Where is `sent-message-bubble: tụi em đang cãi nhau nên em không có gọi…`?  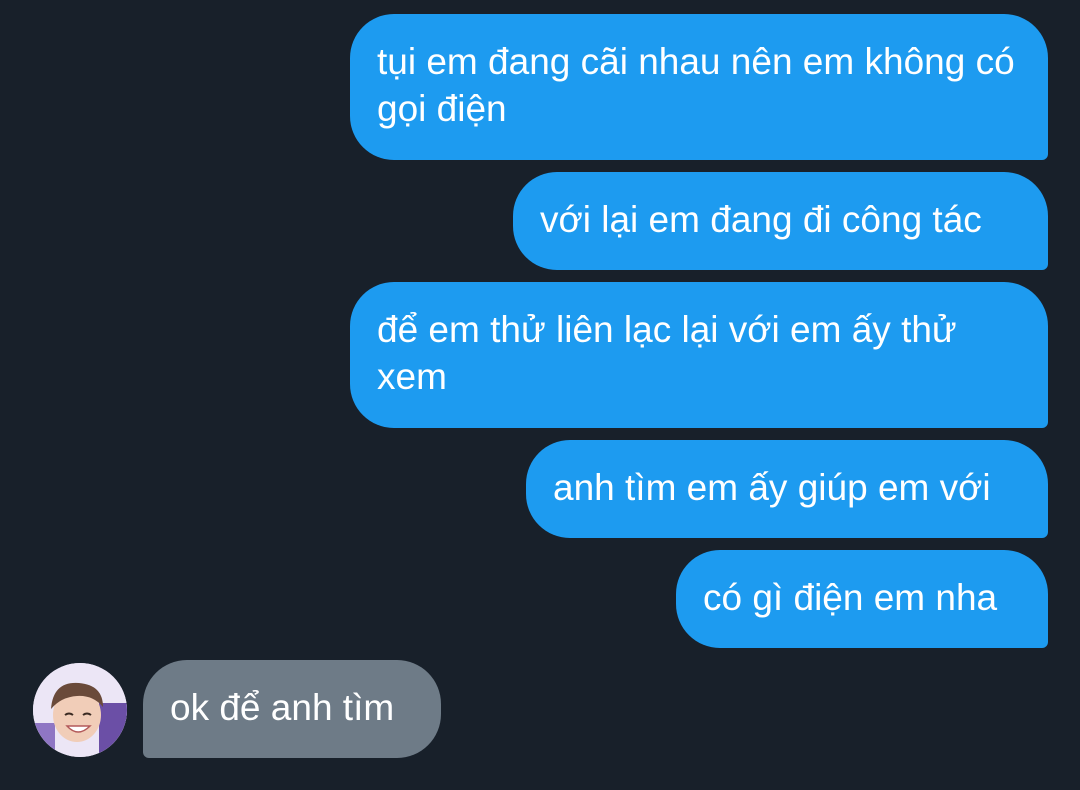 sent-message-bubble: tụi em đang cãi nhau nên em không có gọi… is located at coordinates (699, 87).